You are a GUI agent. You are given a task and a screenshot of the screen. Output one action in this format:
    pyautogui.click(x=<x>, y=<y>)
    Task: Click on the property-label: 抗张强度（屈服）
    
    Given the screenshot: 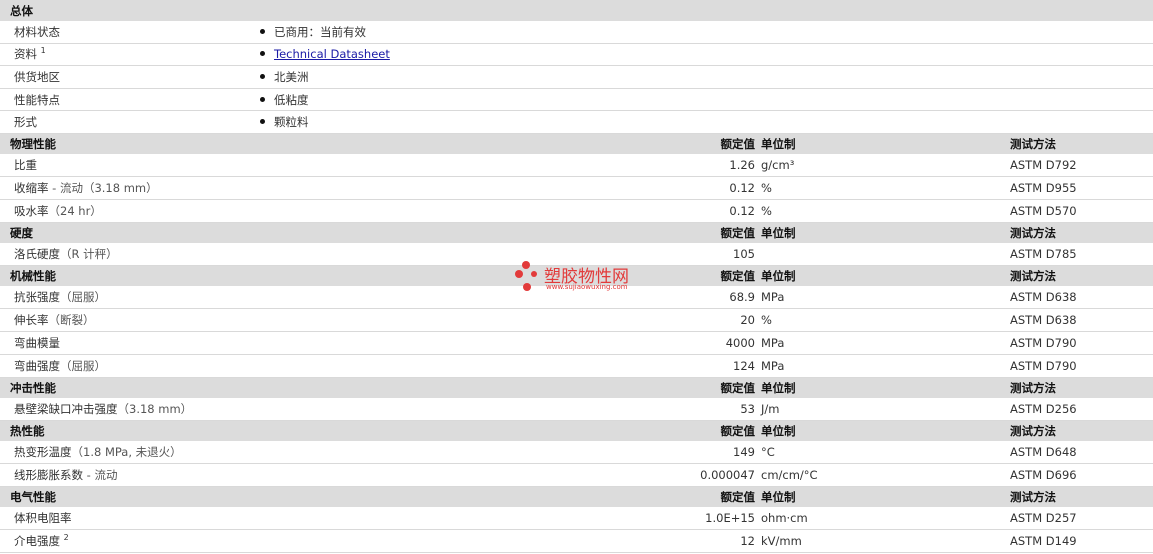 What is the action you would take?
    pyautogui.click(x=60, y=297)
    